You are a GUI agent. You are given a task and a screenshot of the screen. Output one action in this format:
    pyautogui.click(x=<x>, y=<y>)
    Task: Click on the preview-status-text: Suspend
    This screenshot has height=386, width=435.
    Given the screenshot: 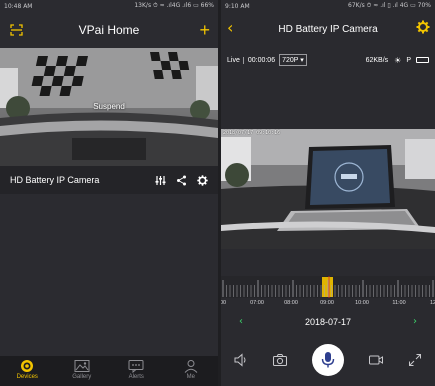 What is the action you would take?
    pyautogui.click(x=109, y=106)
    